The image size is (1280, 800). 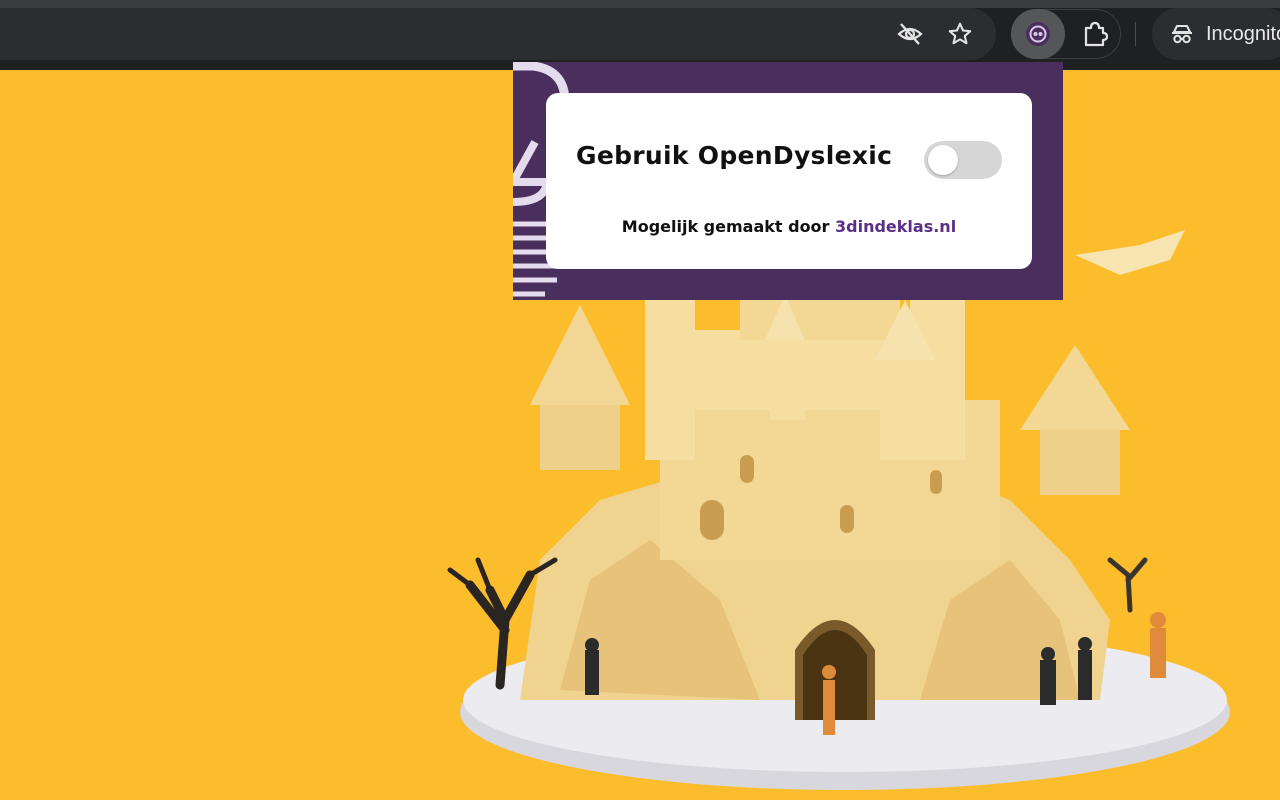 What do you see at coordinates (910, 34) in the screenshot?
I see `eye-off-icon` at bounding box center [910, 34].